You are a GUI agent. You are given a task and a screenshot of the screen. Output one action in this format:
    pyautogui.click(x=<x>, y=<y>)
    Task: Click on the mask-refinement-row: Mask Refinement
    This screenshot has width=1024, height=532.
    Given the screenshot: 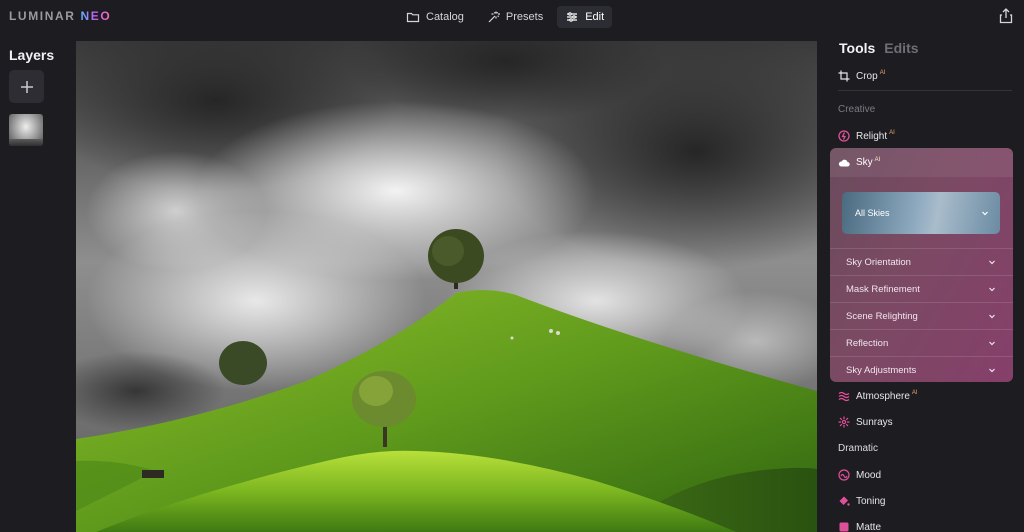 What is the action you would take?
    pyautogui.click(x=921, y=288)
    